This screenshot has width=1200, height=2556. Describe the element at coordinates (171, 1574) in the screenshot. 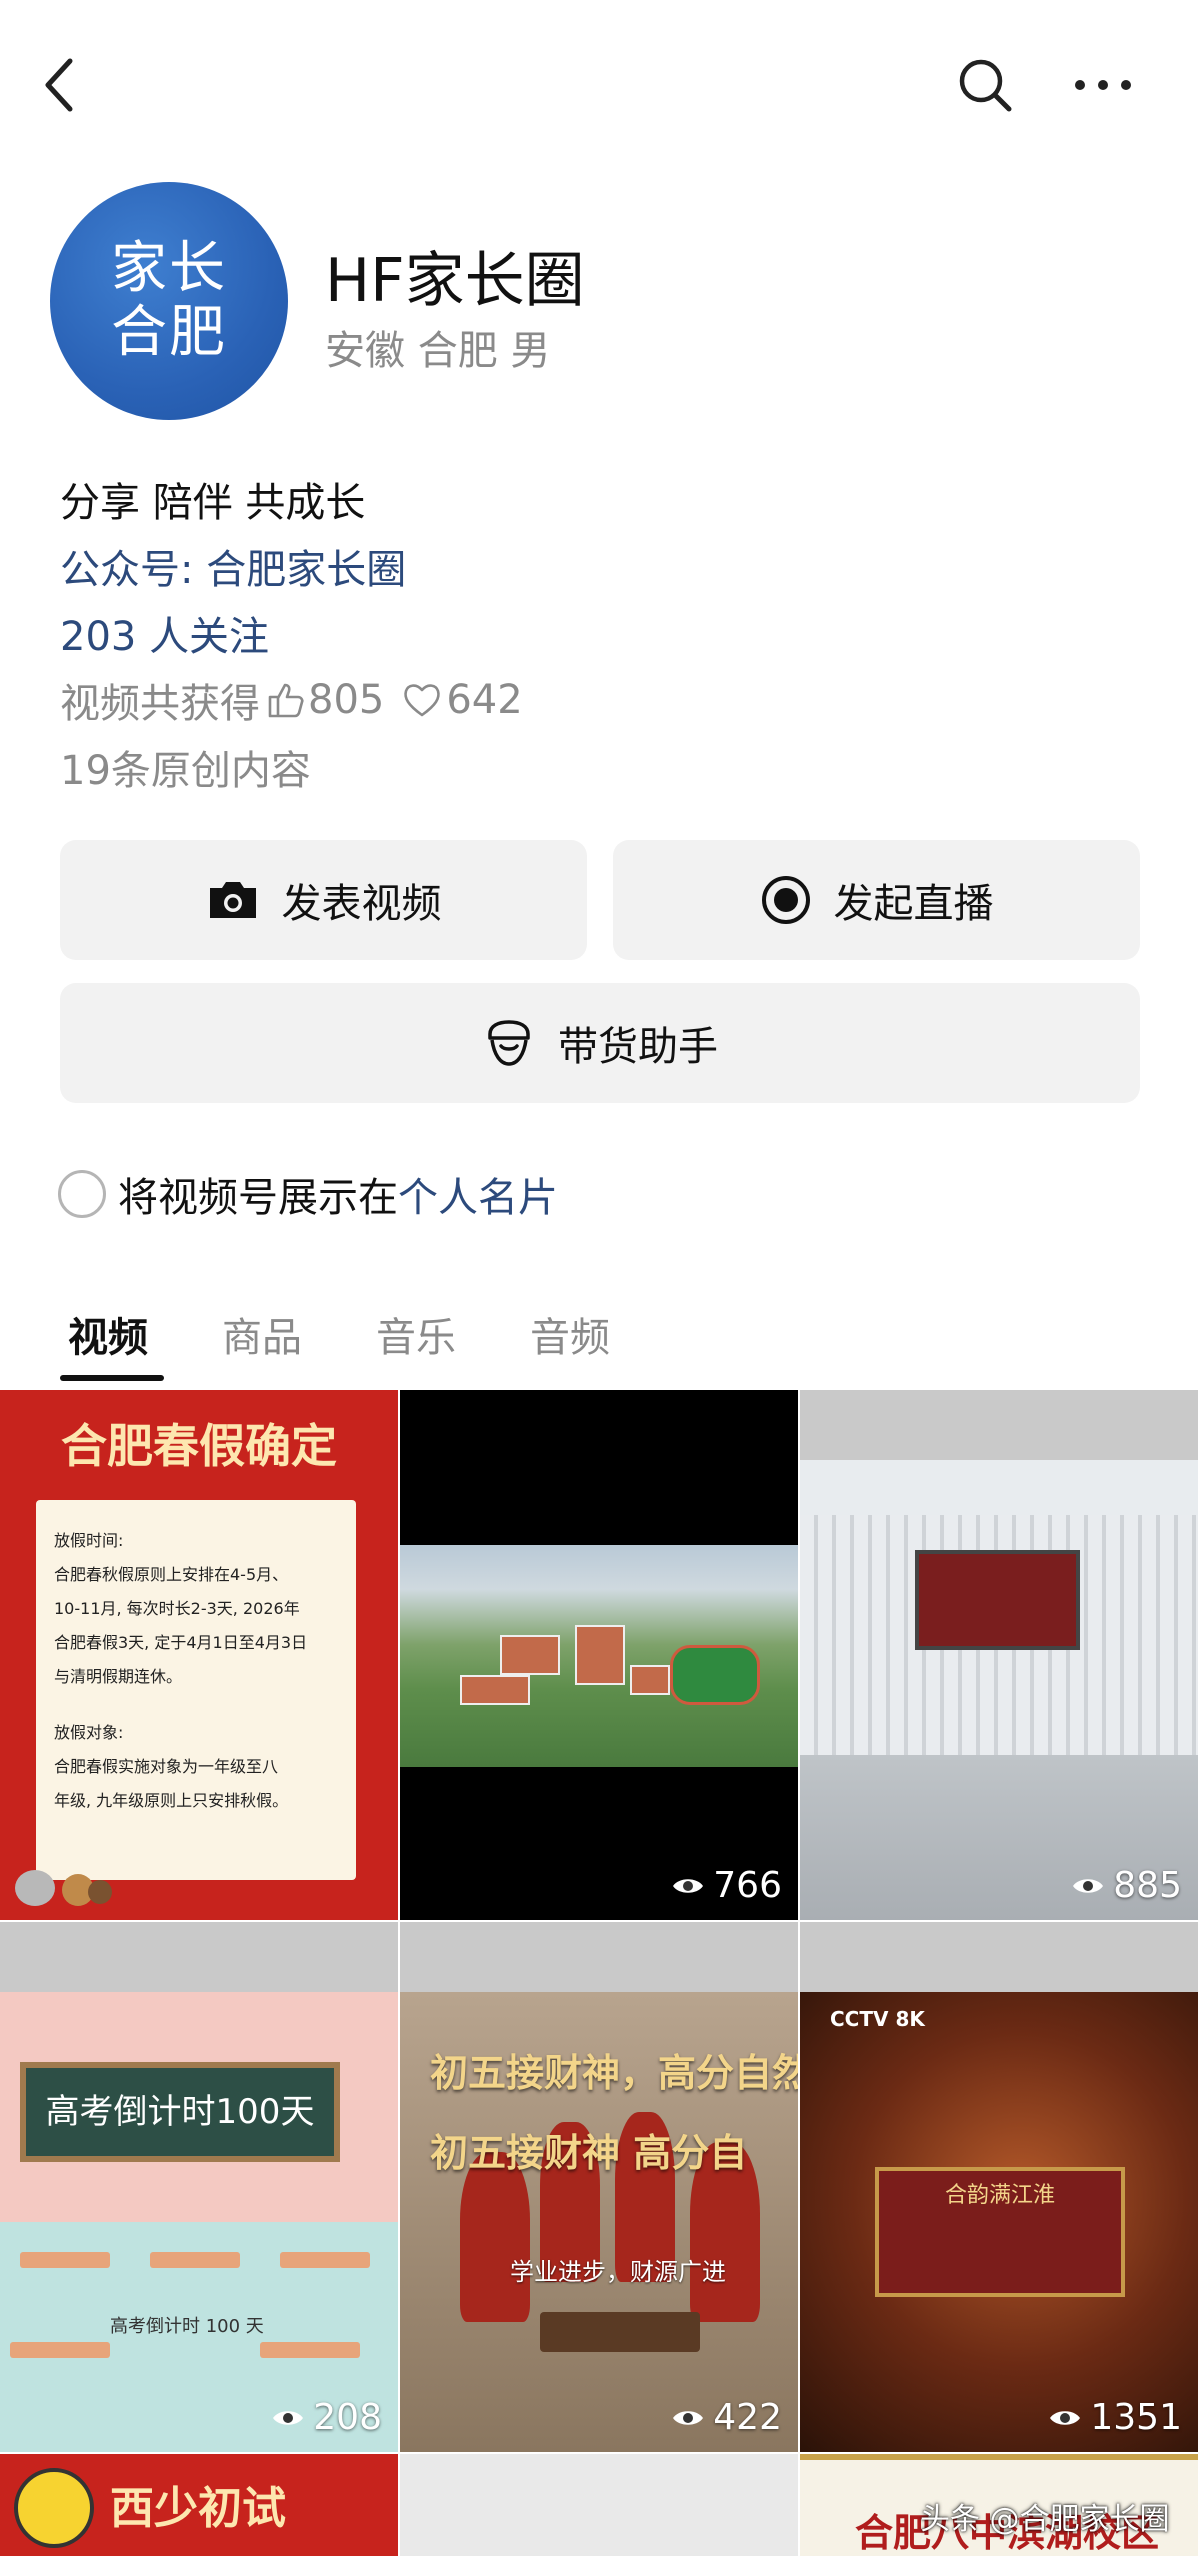

I see `notice-line: 合肥春秋假原则上安排在4-5月、` at that location.